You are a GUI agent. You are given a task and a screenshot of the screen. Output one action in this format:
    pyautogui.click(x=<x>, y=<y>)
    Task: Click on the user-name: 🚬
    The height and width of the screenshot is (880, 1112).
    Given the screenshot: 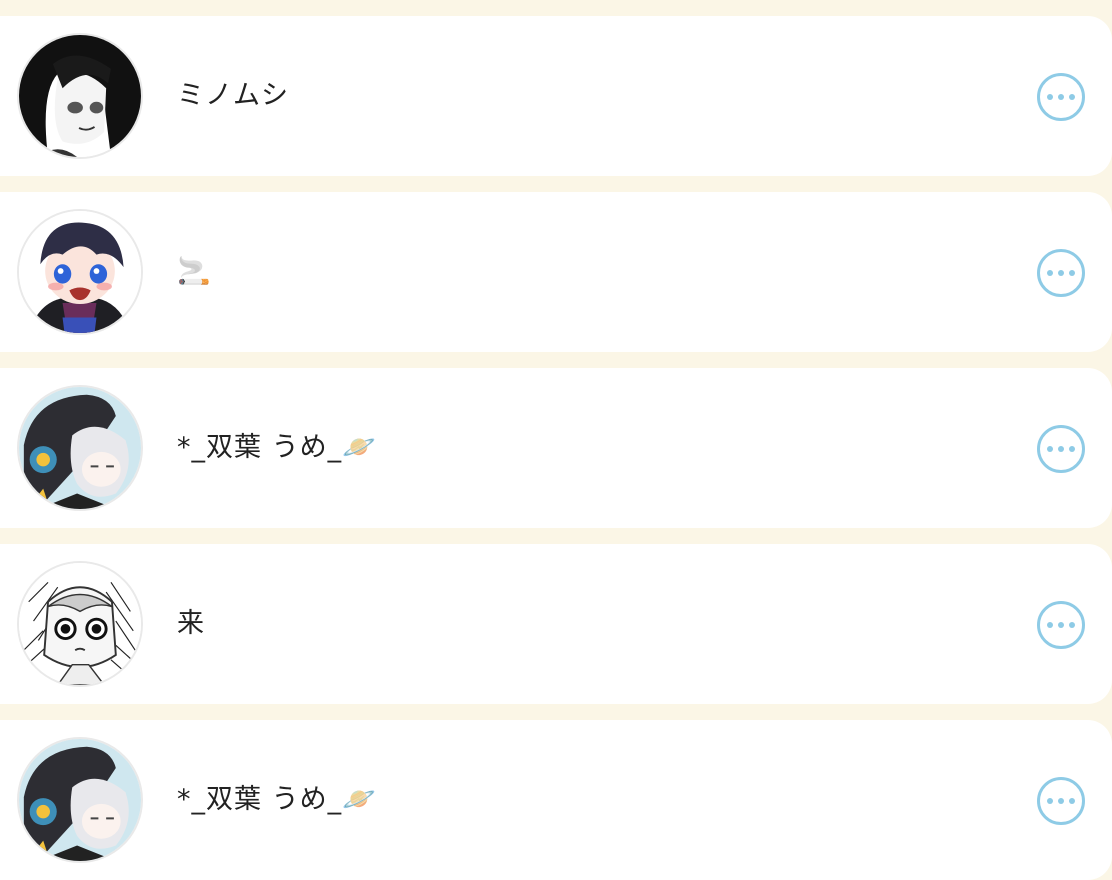 What is the action you would take?
    pyautogui.click(x=194, y=271)
    